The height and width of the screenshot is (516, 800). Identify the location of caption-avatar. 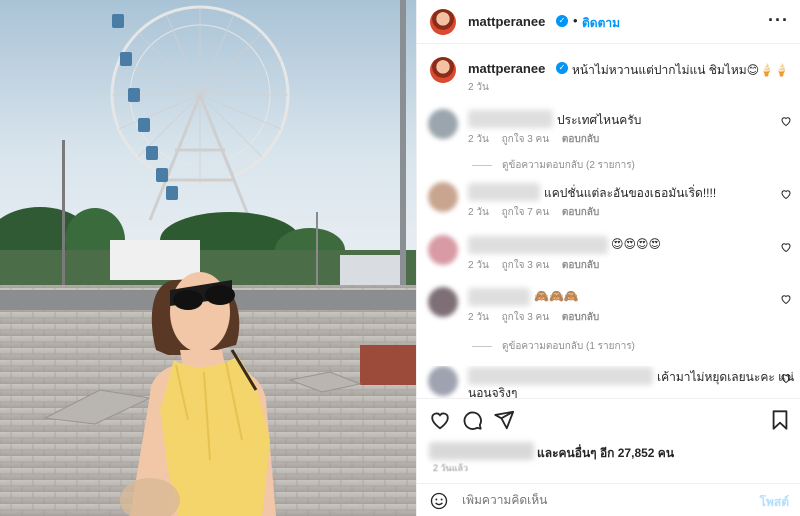
(443, 70).